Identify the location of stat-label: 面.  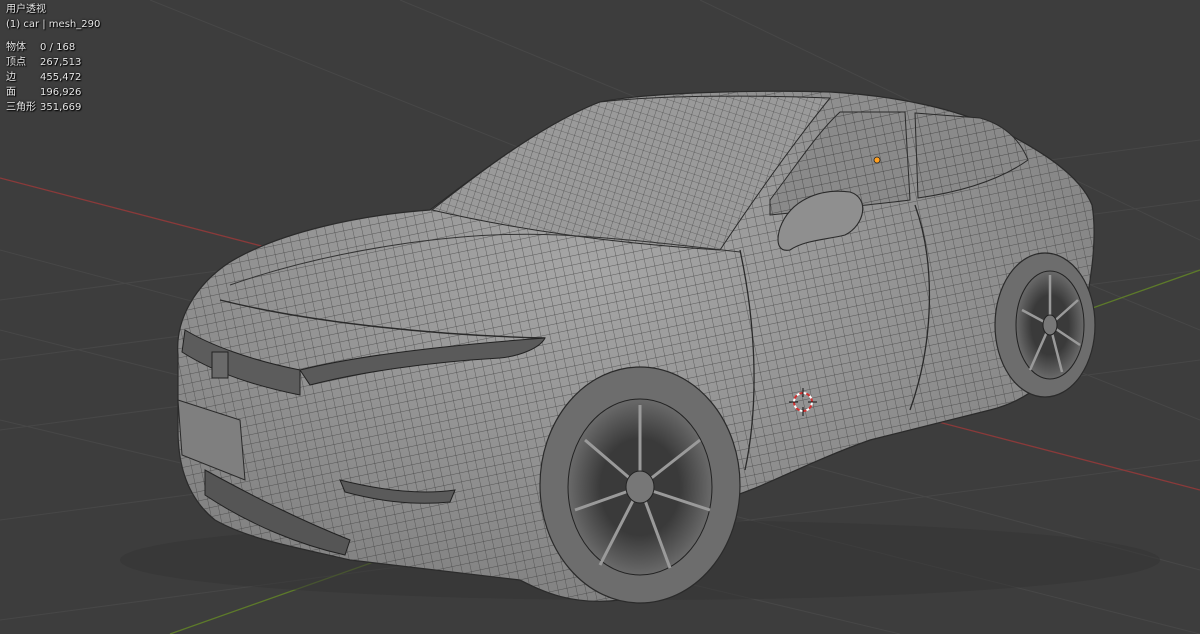
(11, 92).